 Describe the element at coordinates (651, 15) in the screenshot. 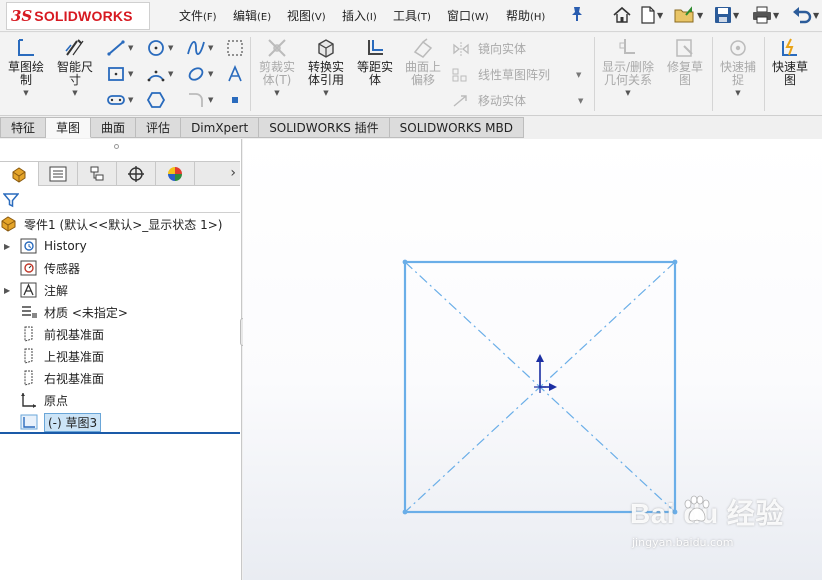

I see `new-document-icon: ▼` at that location.